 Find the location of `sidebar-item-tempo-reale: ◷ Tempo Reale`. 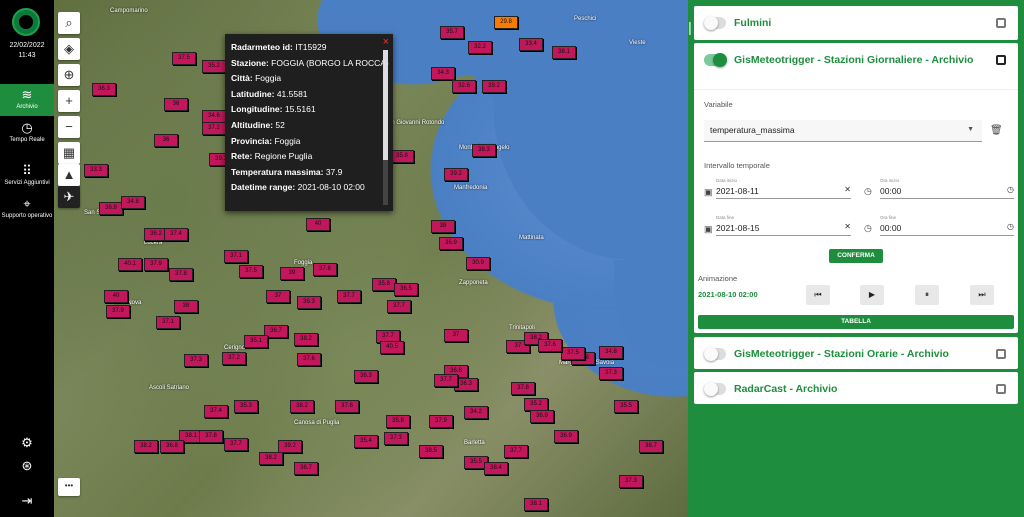

sidebar-item-tempo-reale: ◷ Tempo Reale is located at coordinates (27, 133).